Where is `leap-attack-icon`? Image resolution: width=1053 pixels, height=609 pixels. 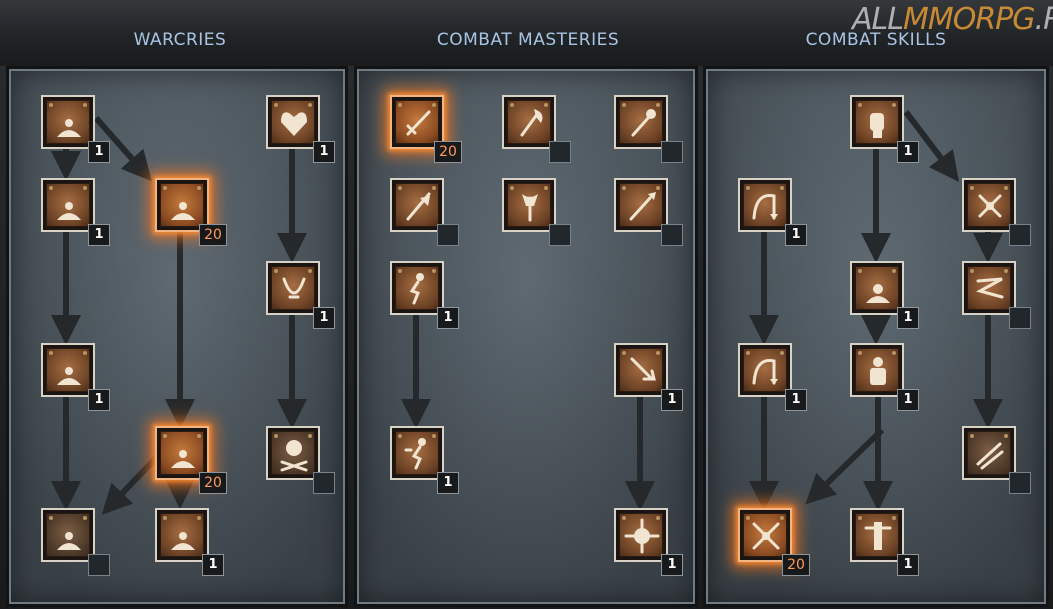 leap-attack-icon is located at coordinates (765, 370).